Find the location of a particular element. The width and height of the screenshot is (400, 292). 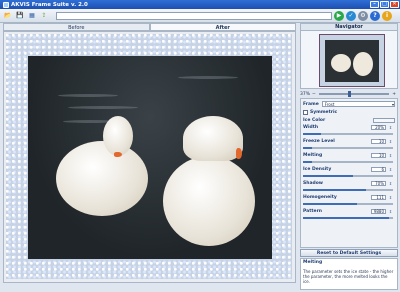

param-value-input: 111 is located at coordinates (378, 197).